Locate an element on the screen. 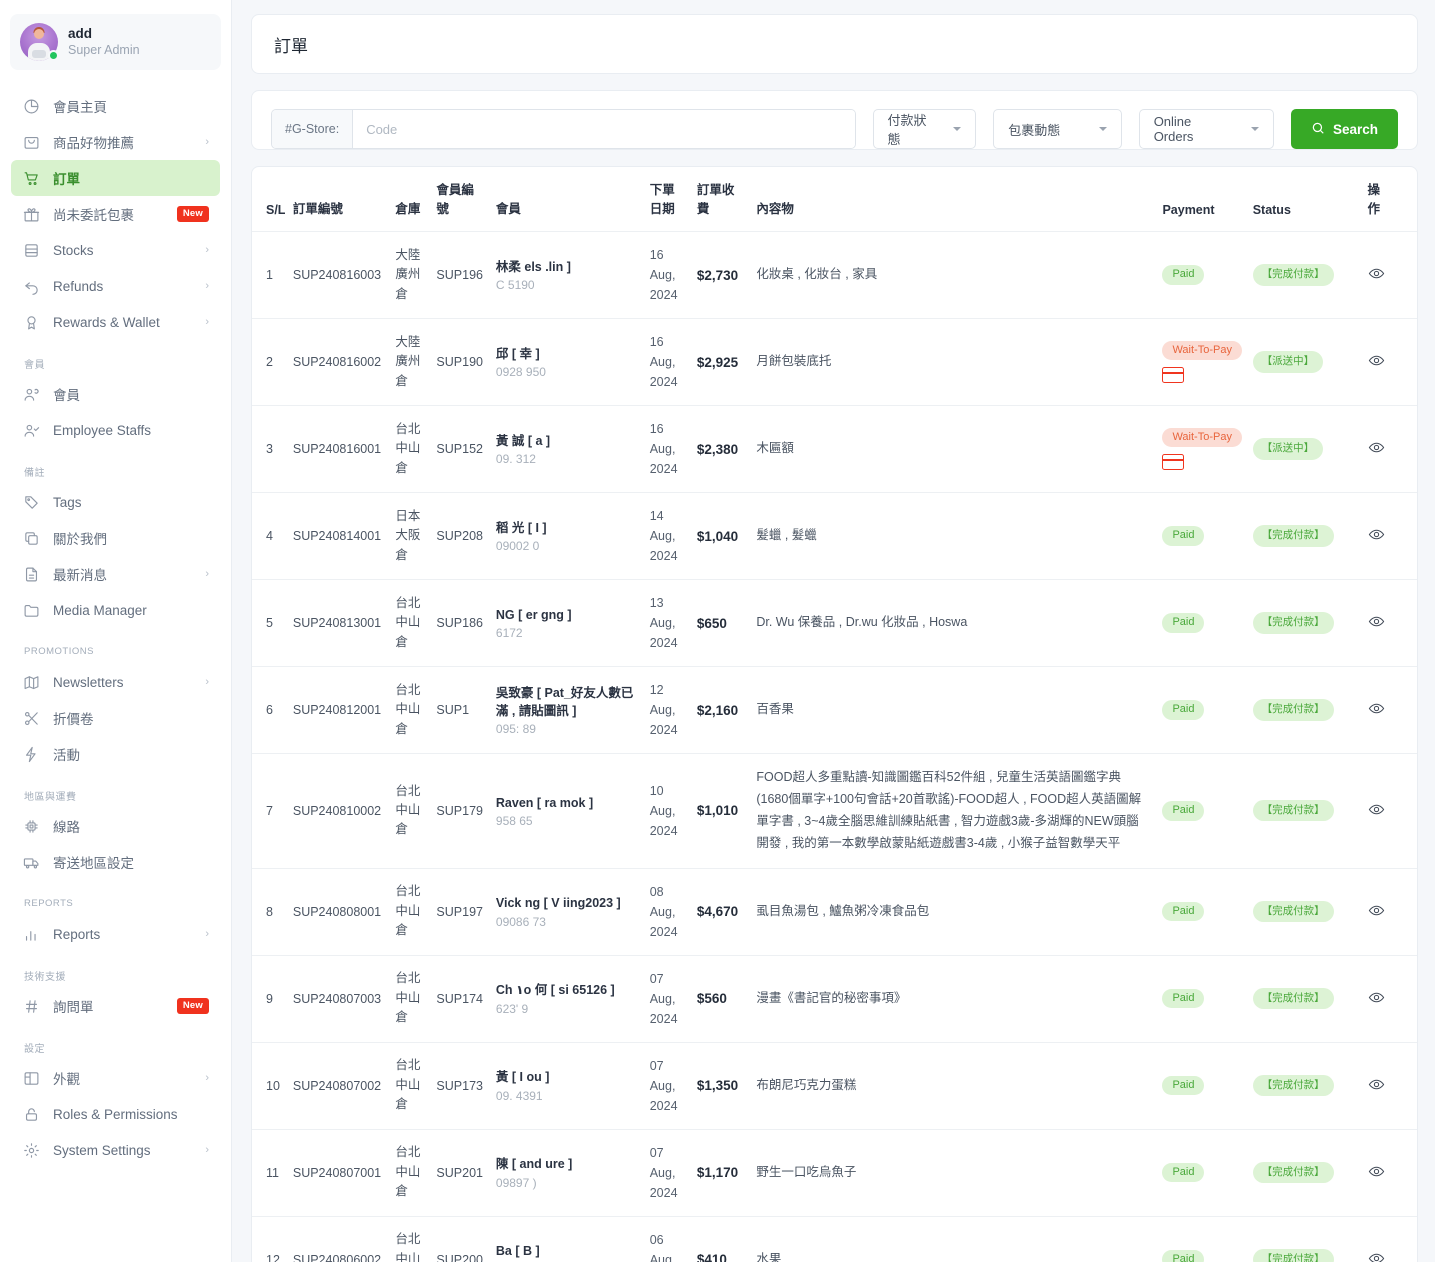 Image resolution: width=1435 pixels, height=1262 pixels. sidebar-item-: 線路 is located at coordinates (115, 826).